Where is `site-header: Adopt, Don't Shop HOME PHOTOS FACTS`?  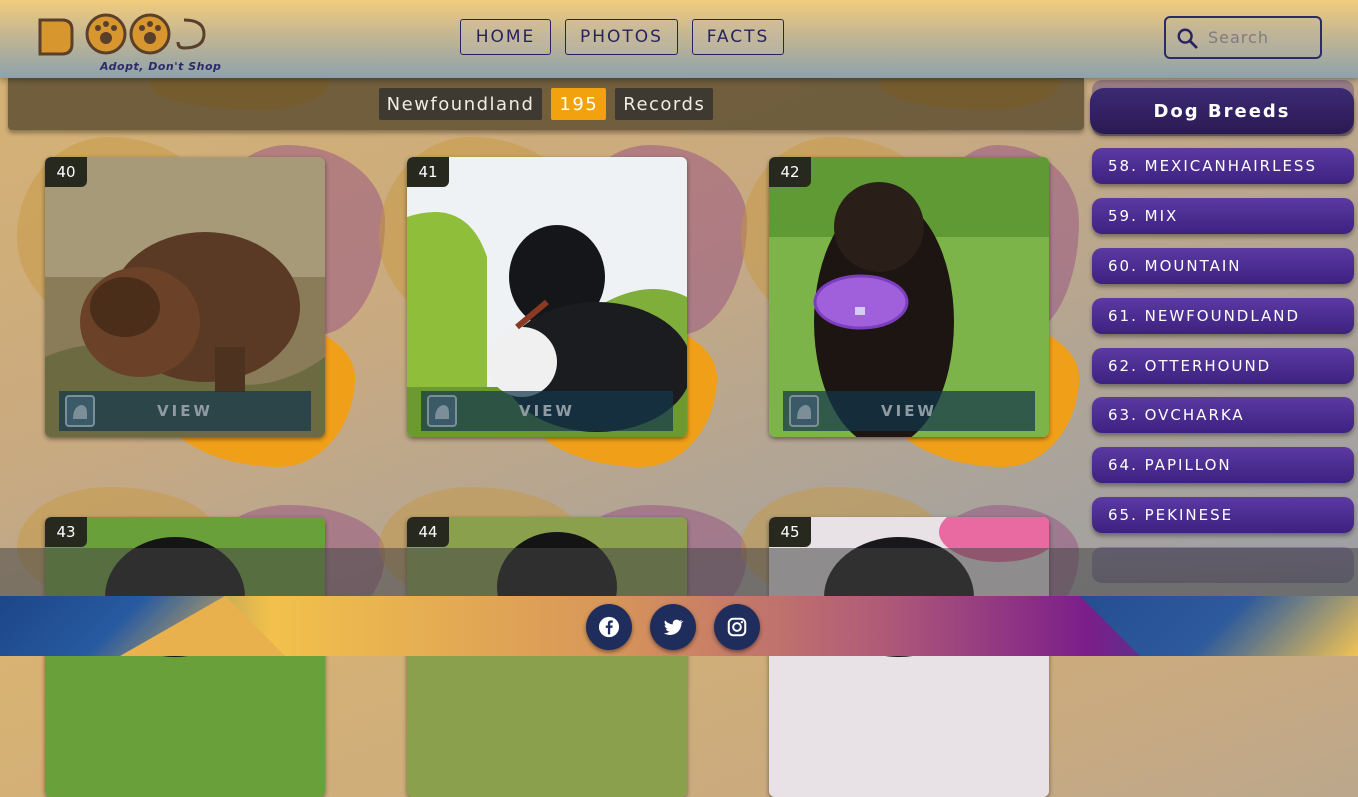
site-header: Adopt, Don't Shop HOME PHOTOS FACTS is located at coordinates (679, 39).